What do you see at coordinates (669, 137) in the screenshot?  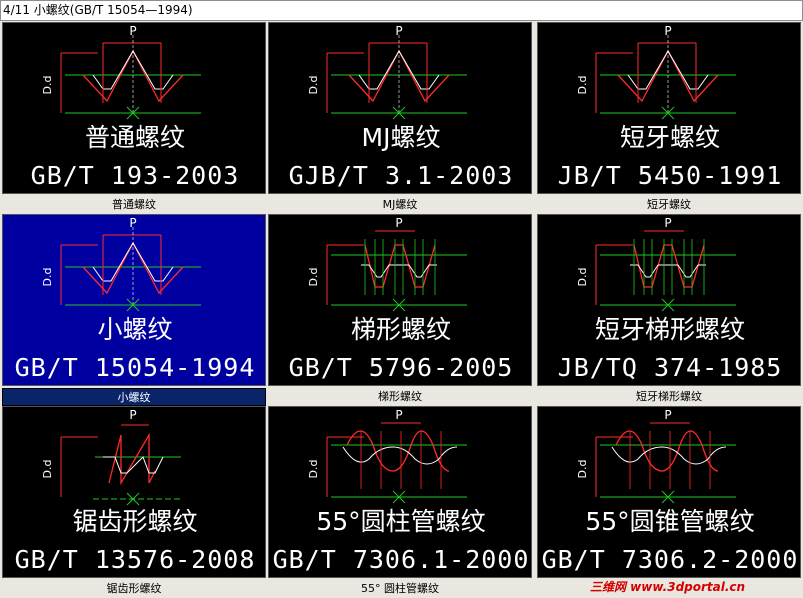 I see `thread-name: 短牙螺纹` at bounding box center [669, 137].